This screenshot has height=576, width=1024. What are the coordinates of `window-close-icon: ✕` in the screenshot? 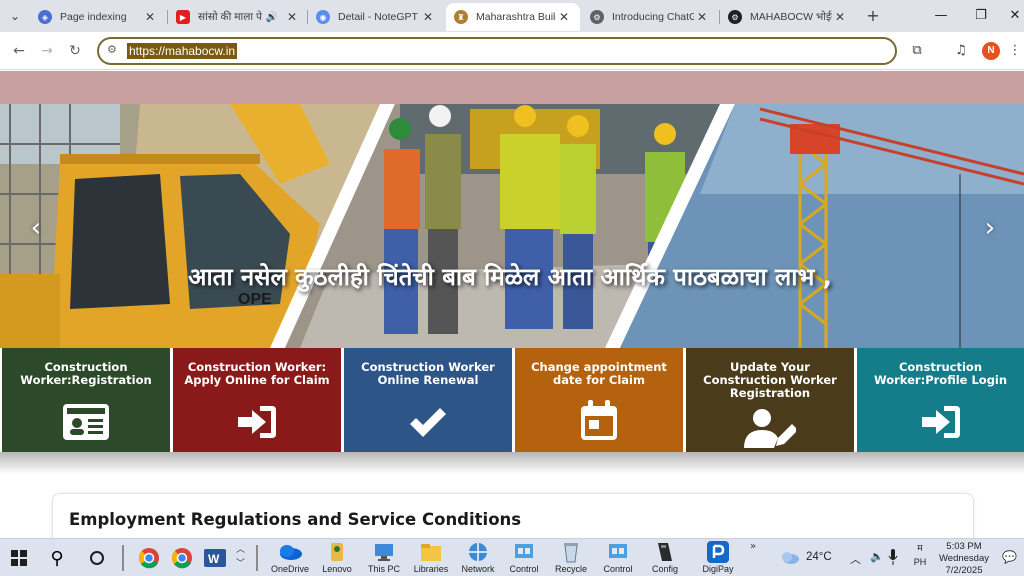 It's located at (1008, 16).